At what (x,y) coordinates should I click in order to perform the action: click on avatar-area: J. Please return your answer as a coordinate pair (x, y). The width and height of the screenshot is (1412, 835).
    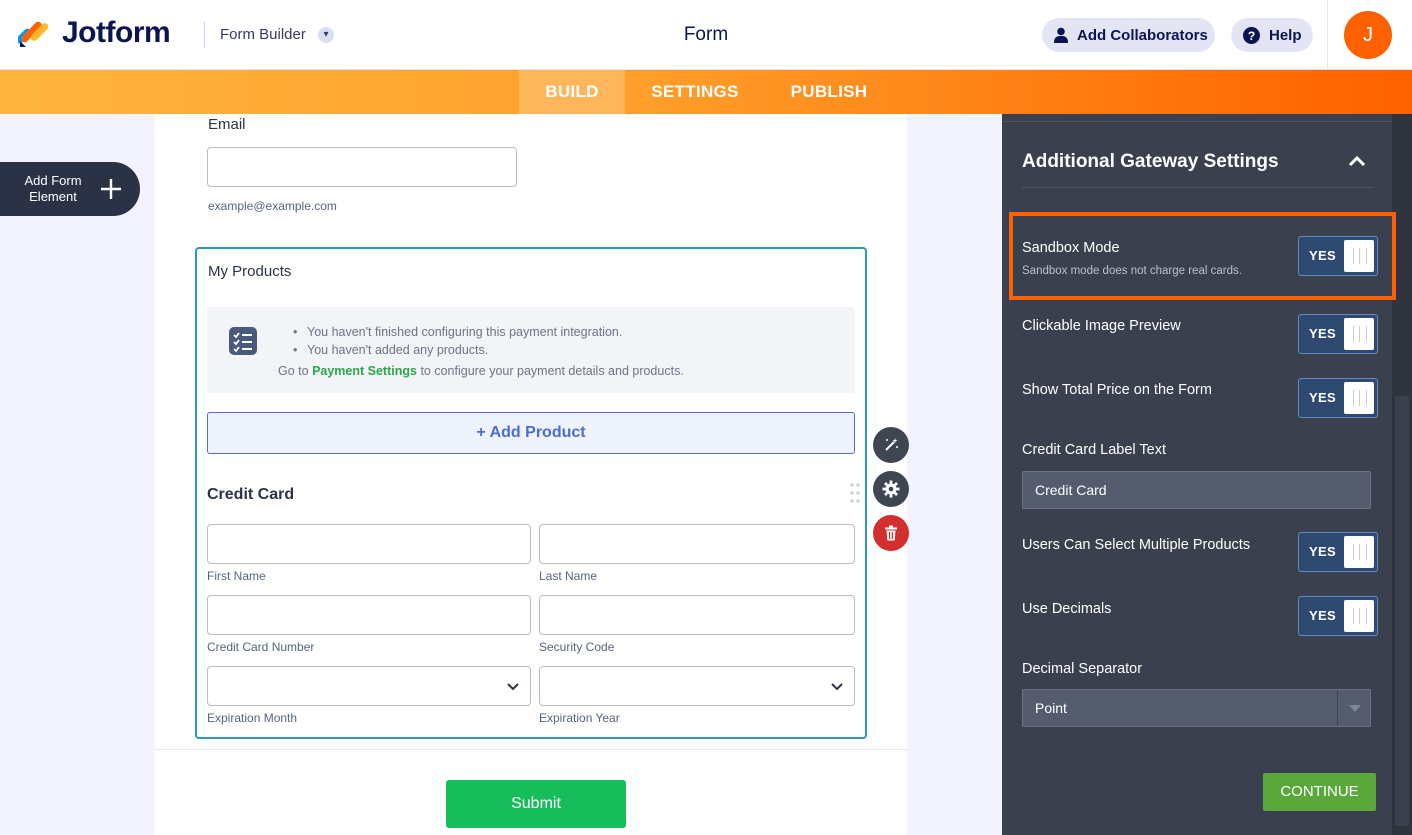
    Looking at the image, I should click on (1369, 35).